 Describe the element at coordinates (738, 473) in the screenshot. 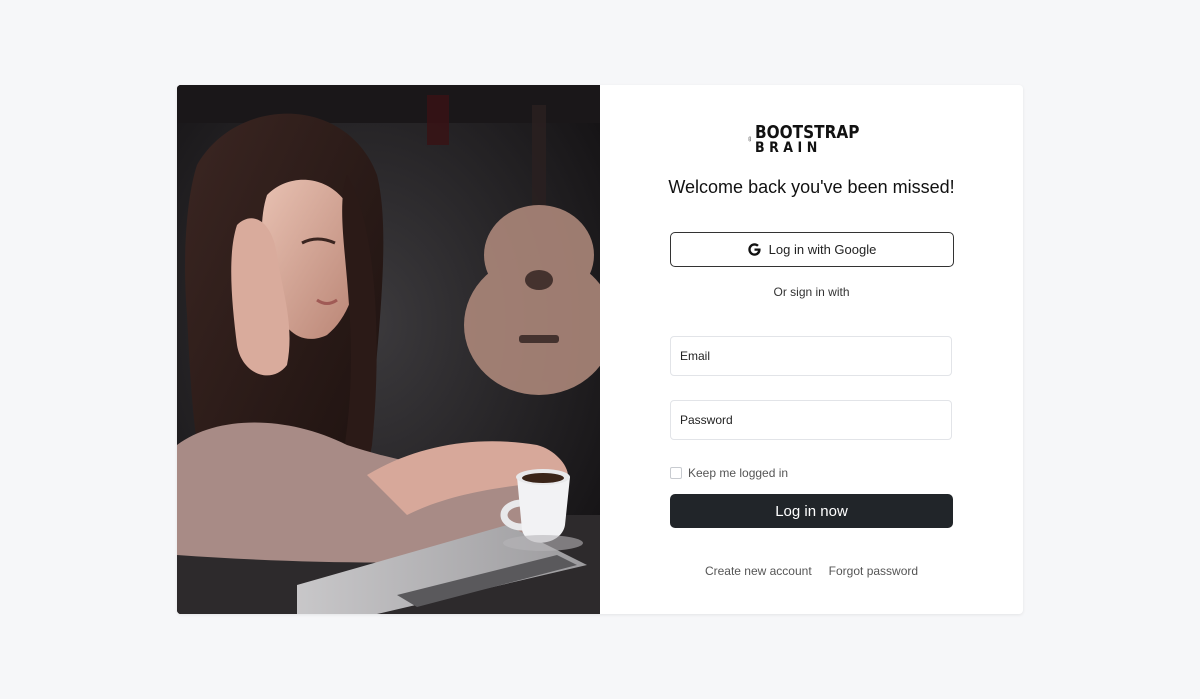

I see `remember-label: Keep me logged in` at that location.